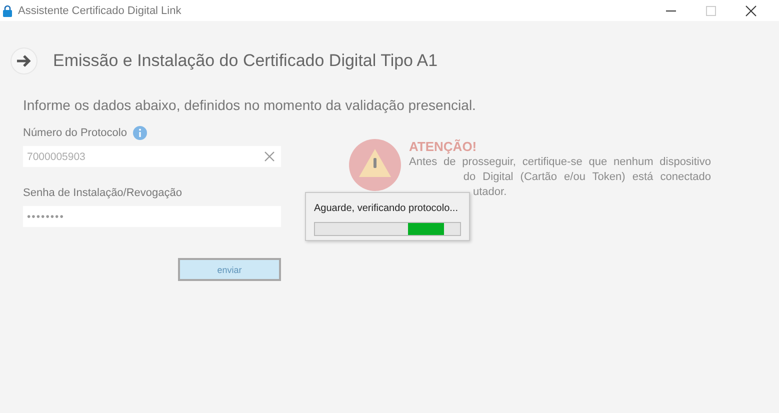  Describe the element at coordinates (560, 162) in the screenshot. I see `warning-text: Antes de prosseguir, certifique-se que nenhum dispositivo` at that location.